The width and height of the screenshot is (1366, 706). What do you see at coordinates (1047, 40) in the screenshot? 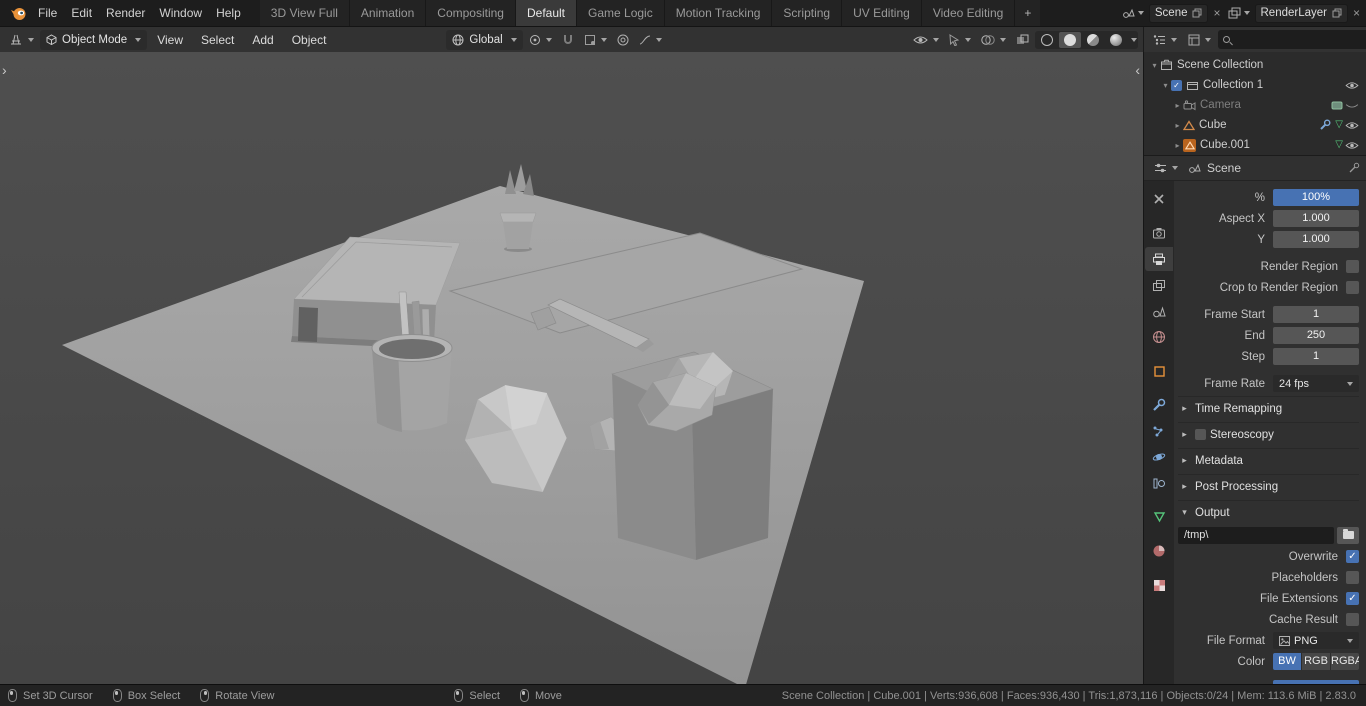
I see `shading-wireframe-button` at bounding box center [1047, 40].